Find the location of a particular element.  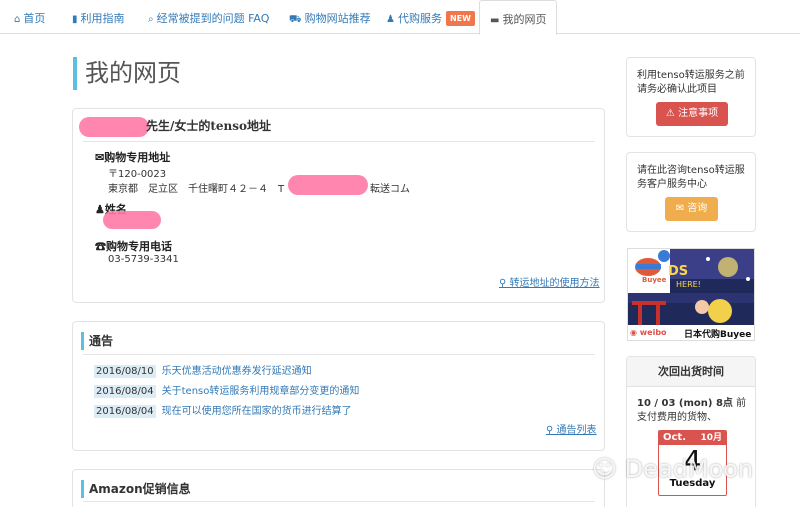

redacted-name-blur is located at coordinates (114, 127).